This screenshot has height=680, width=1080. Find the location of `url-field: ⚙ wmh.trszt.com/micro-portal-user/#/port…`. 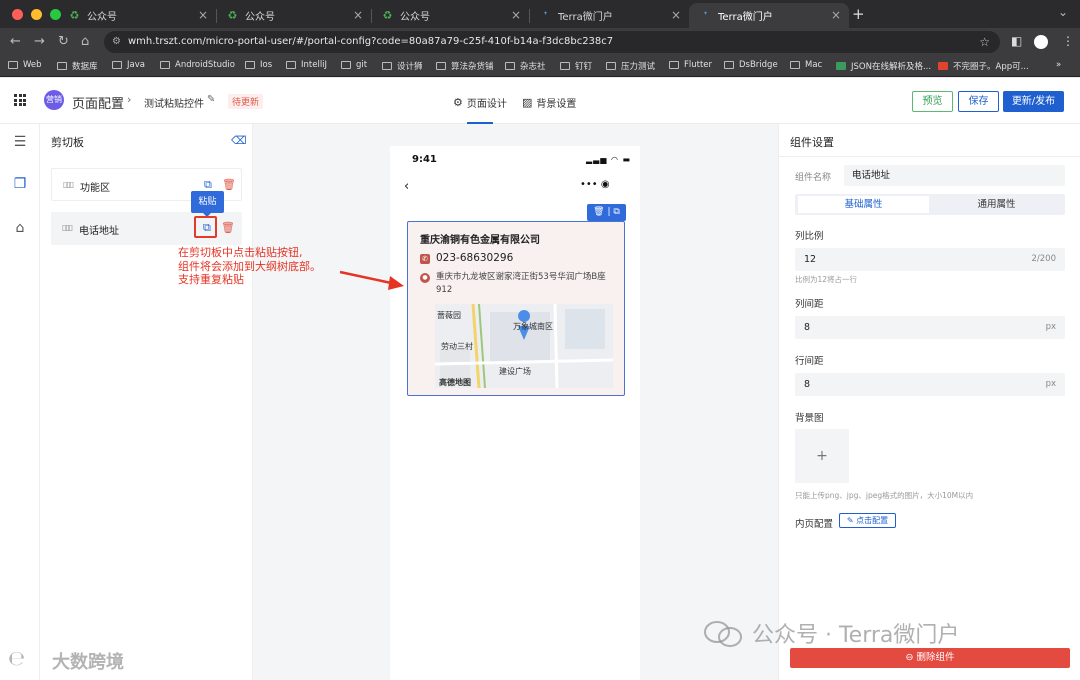

url-field: ⚙ wmh.trszt.com/micro-portal-user/#/port… is located at coordinates (552, 42).